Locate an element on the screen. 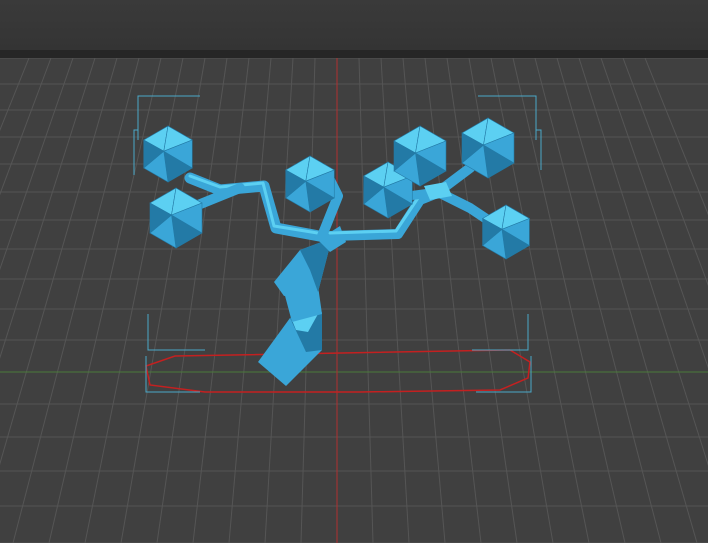 This screenshot has height=543, width=708. footprint-outline is located at coordinates (338, 371).